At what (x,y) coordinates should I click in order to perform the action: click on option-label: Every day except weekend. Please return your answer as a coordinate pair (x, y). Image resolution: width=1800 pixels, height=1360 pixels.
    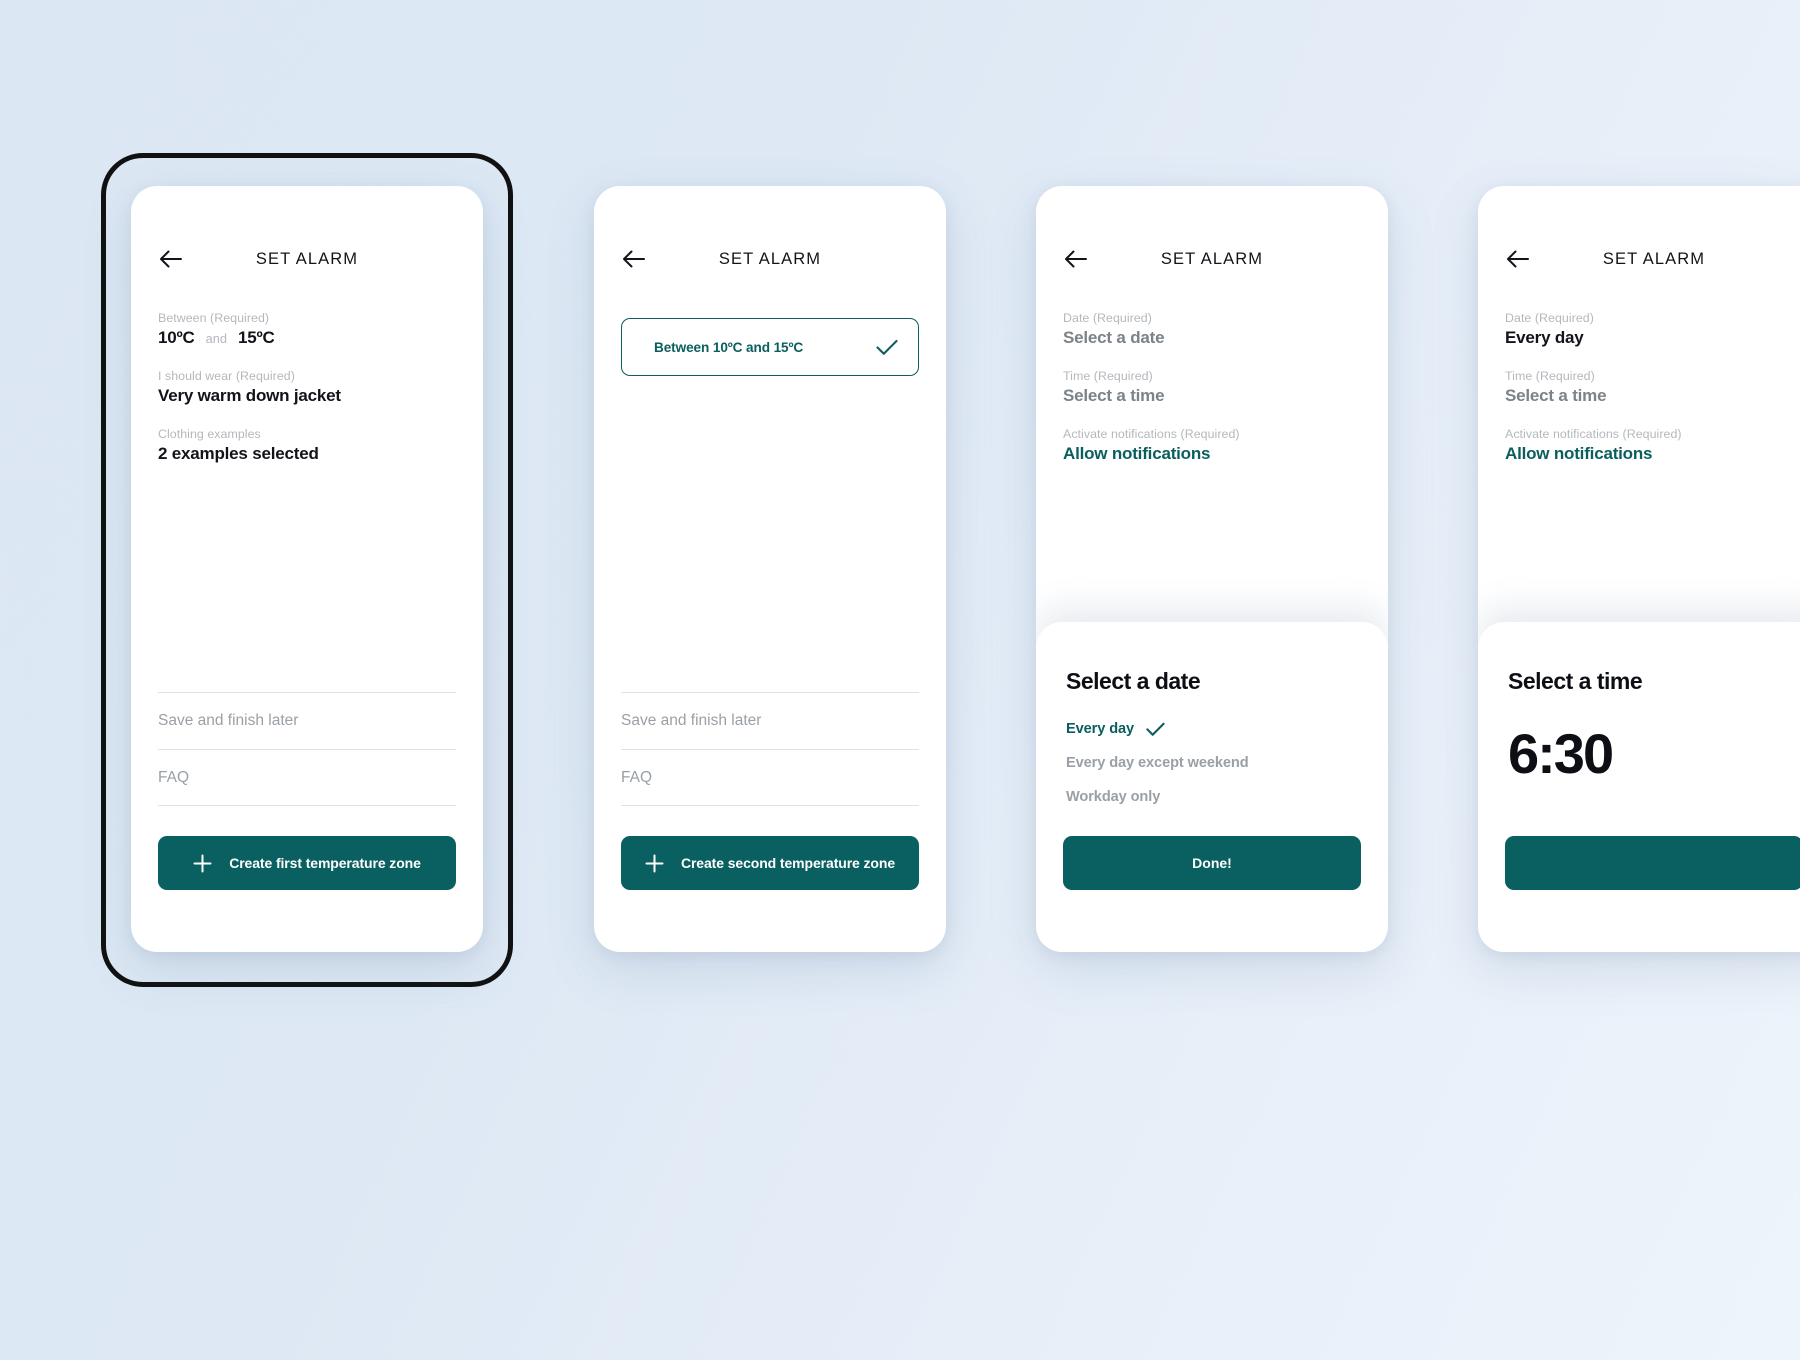
    Looking at the image, I should click on (1157, 763).